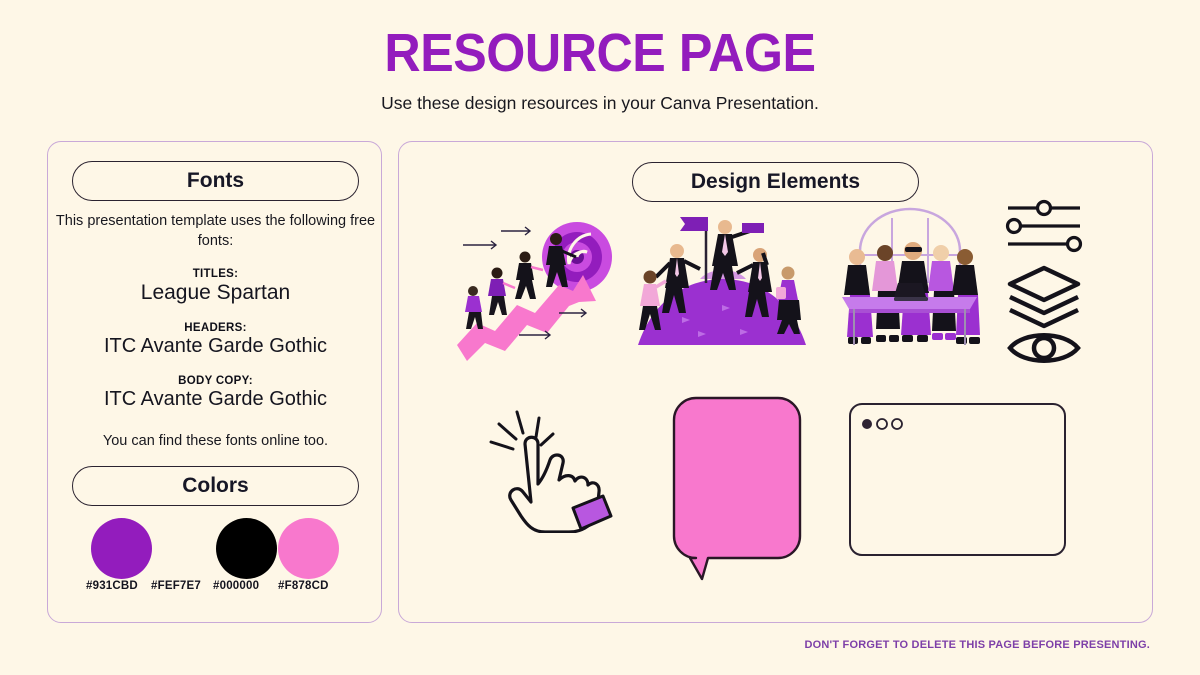  I want to click on team-meeting-illustration, so click(909, 285).